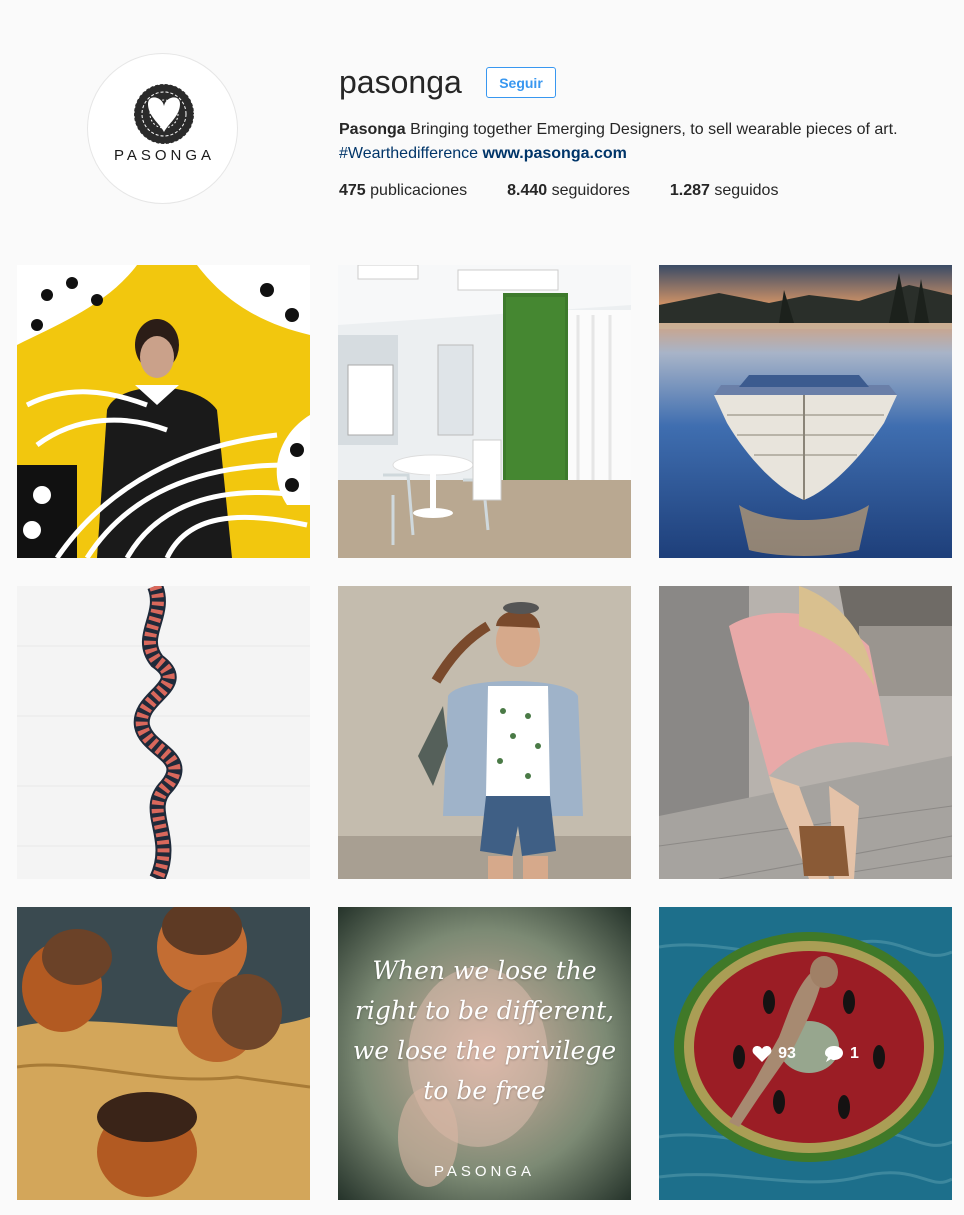 The height and width of the screenshot is (1215, 964). What do you see at coordinates (352, 190) in the screenshot?
I see `posts-count: 475` at bounding box center [352, 190].